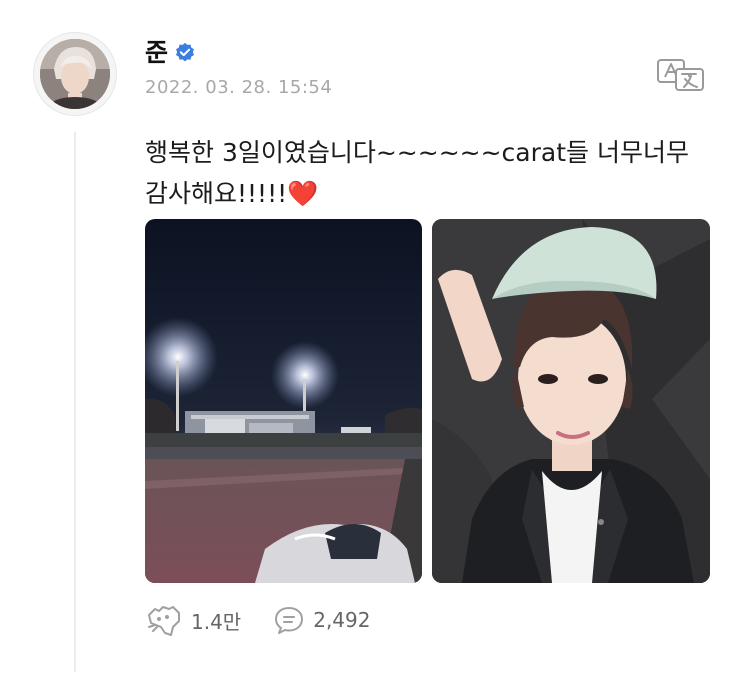  What do you see at coordinates (156, 53) in the screenshot?
I see `author-name: 준` at bounding box center [156, 53].